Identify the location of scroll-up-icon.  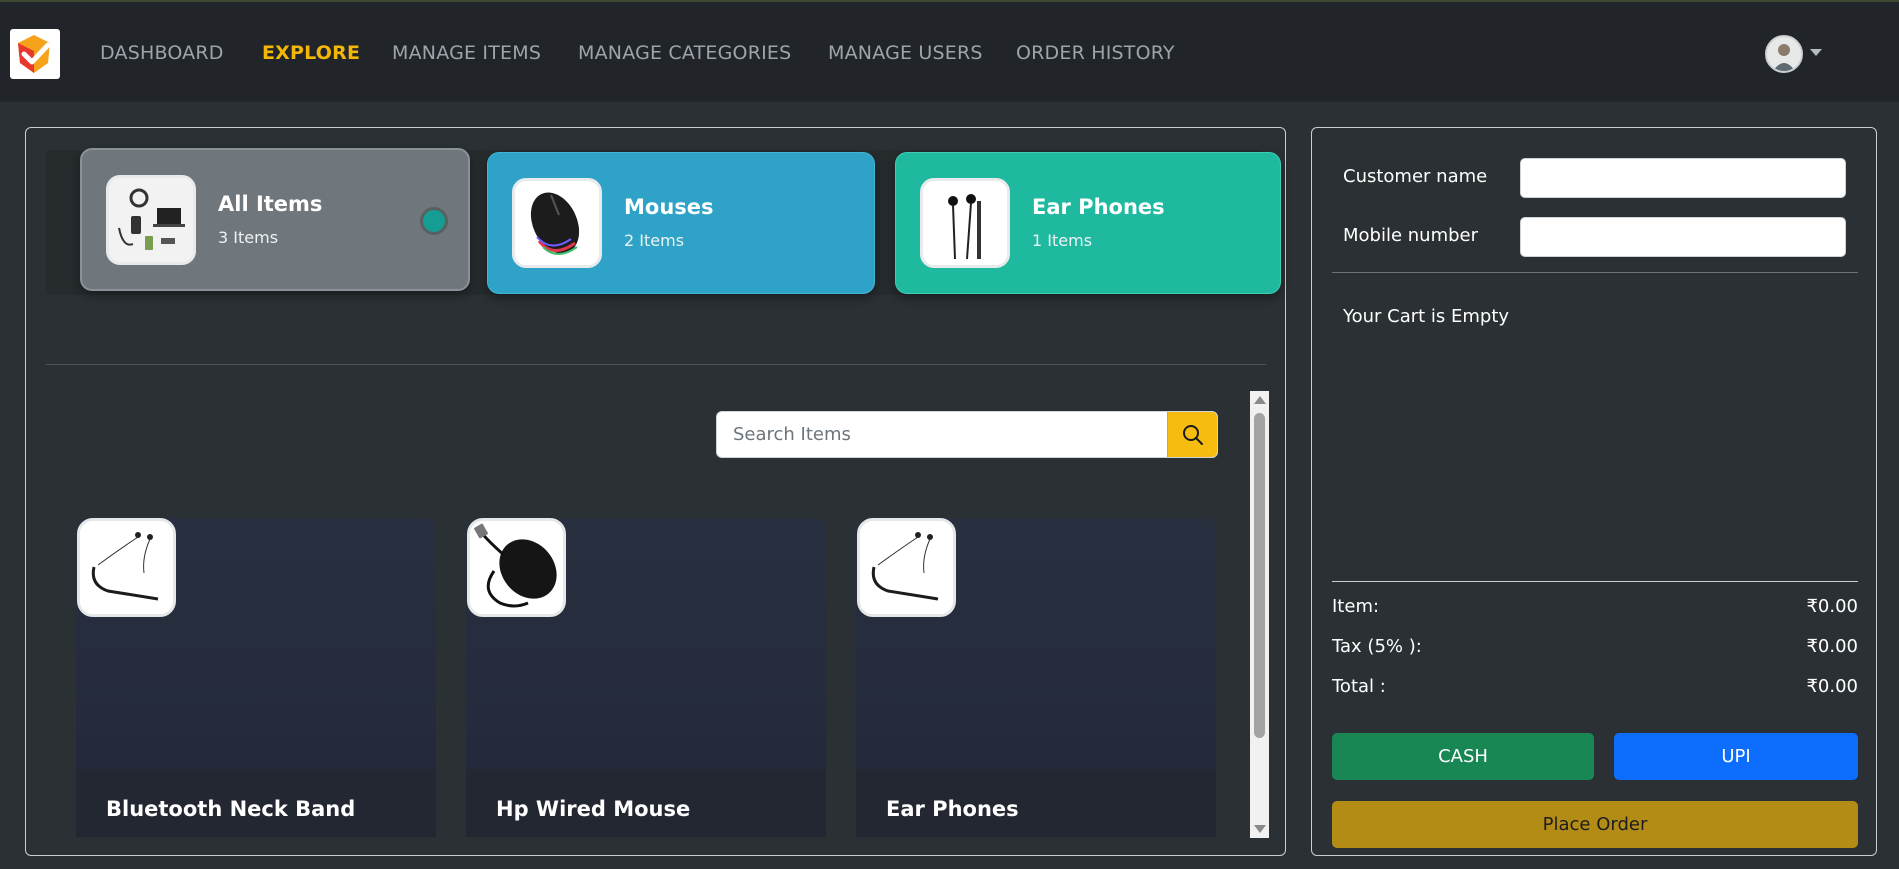
(1260, 400).